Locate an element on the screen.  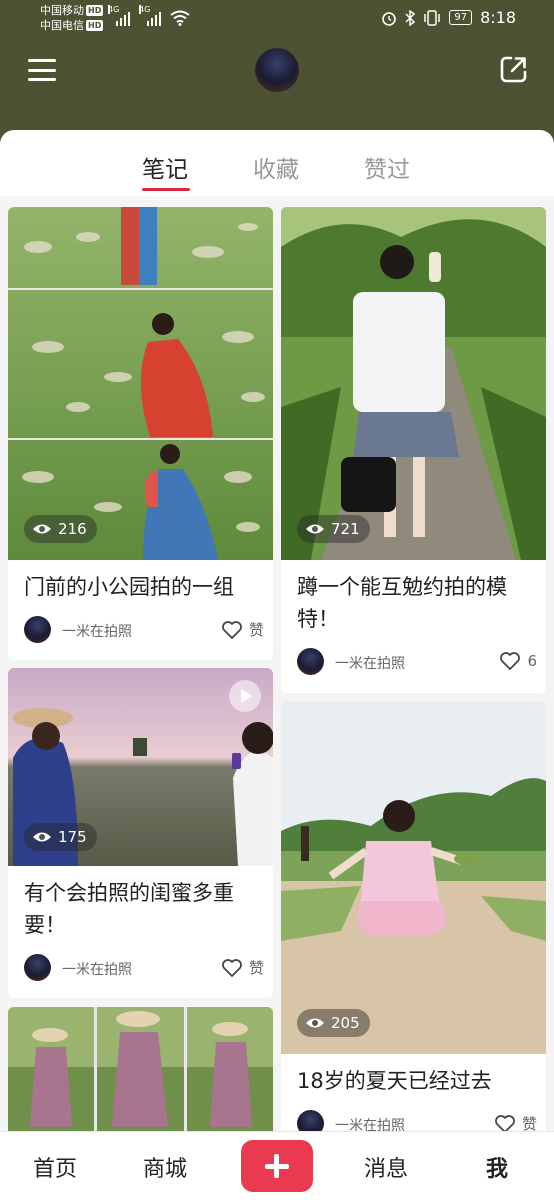
view-count: 175 is located at coordinates (72, 837).